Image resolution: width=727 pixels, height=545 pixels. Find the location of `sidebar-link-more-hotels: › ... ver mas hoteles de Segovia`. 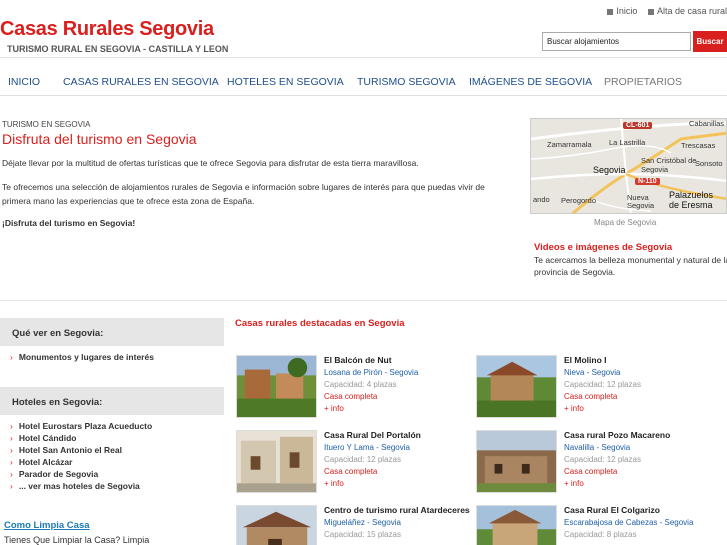

sidebar-link-more-hotels: › ... ver mas hoteles de Segovia is located at coordinates (75, 486).